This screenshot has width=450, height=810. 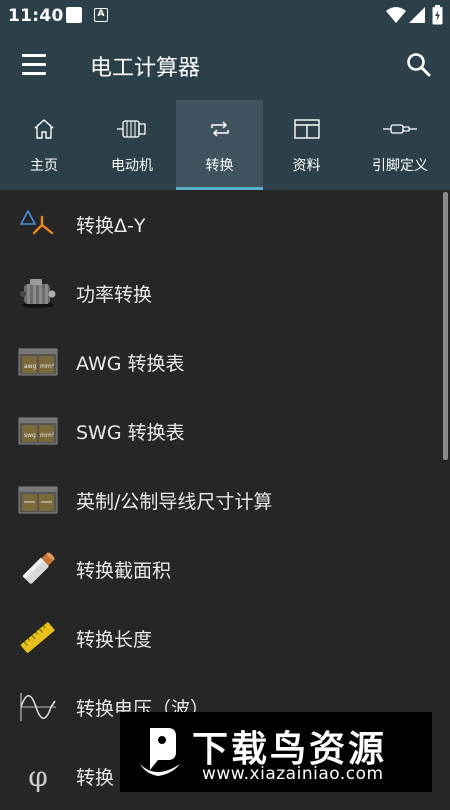 I want to click on tab-home: 主页, so click(x=44, y=145).